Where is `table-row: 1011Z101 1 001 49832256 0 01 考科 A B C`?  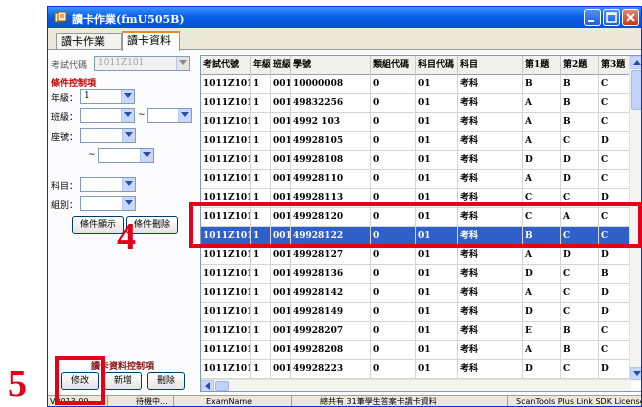 table-row: 1011Z101 1 001 49832256 0 01 考科 A B C is located at coordinates (416, 103).